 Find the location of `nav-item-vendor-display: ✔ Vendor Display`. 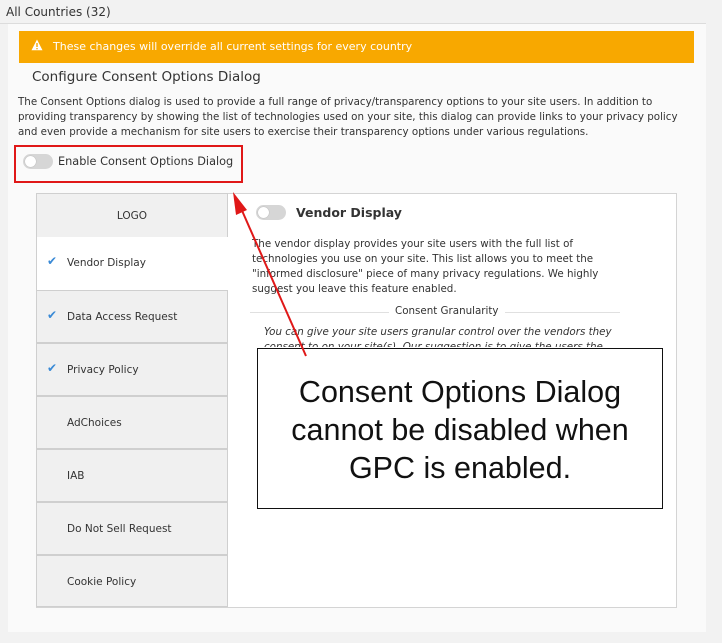

nav-item-vendor-display: ✔ Vendor Display is located at coordinates (132, 263).